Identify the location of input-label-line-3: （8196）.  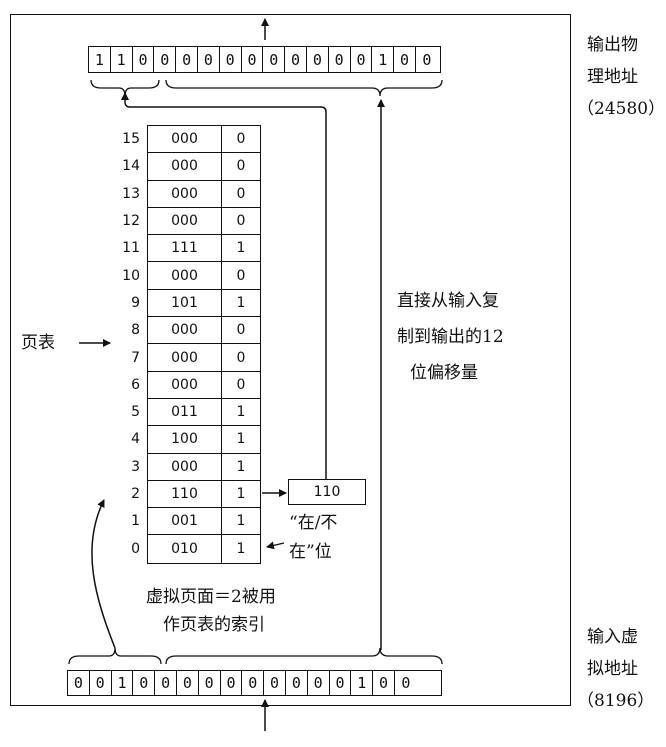
(616, 701).